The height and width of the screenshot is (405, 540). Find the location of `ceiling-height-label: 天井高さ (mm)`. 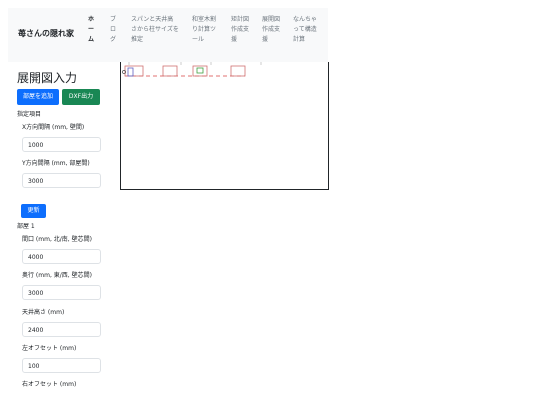

ceiling-height-label: 天井高さ (mm) is located at coordinates (43, 312).